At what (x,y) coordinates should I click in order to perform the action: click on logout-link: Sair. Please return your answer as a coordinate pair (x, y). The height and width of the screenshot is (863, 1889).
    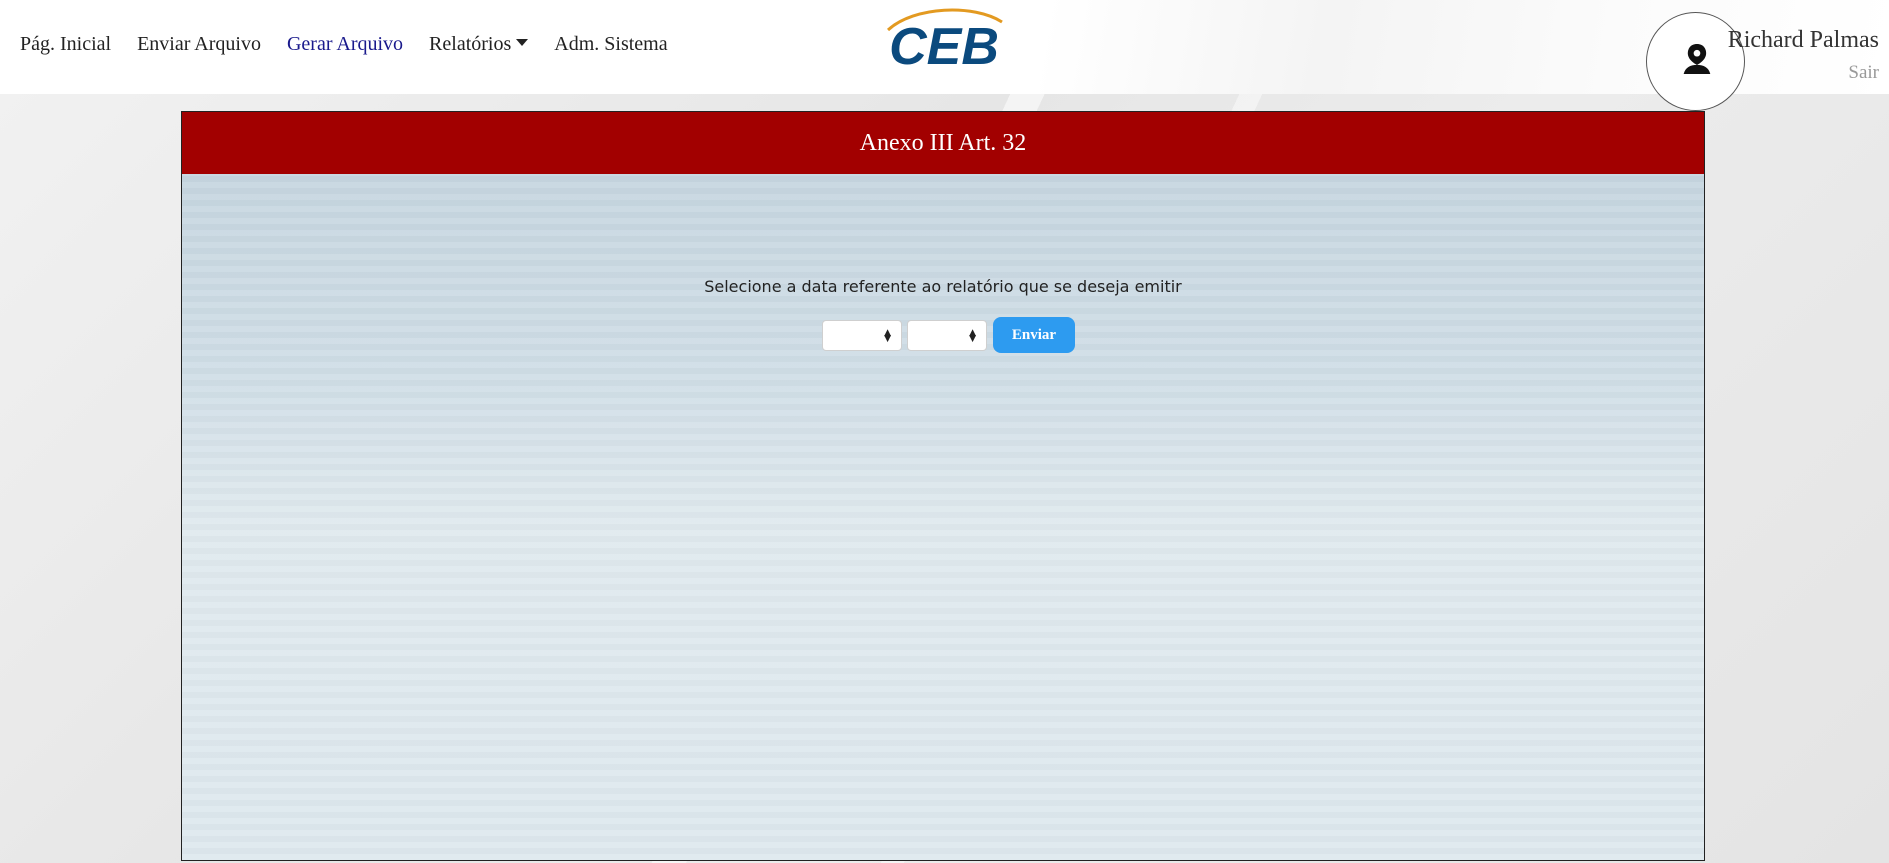
    Looking at the image, I should click on (1863, 73).